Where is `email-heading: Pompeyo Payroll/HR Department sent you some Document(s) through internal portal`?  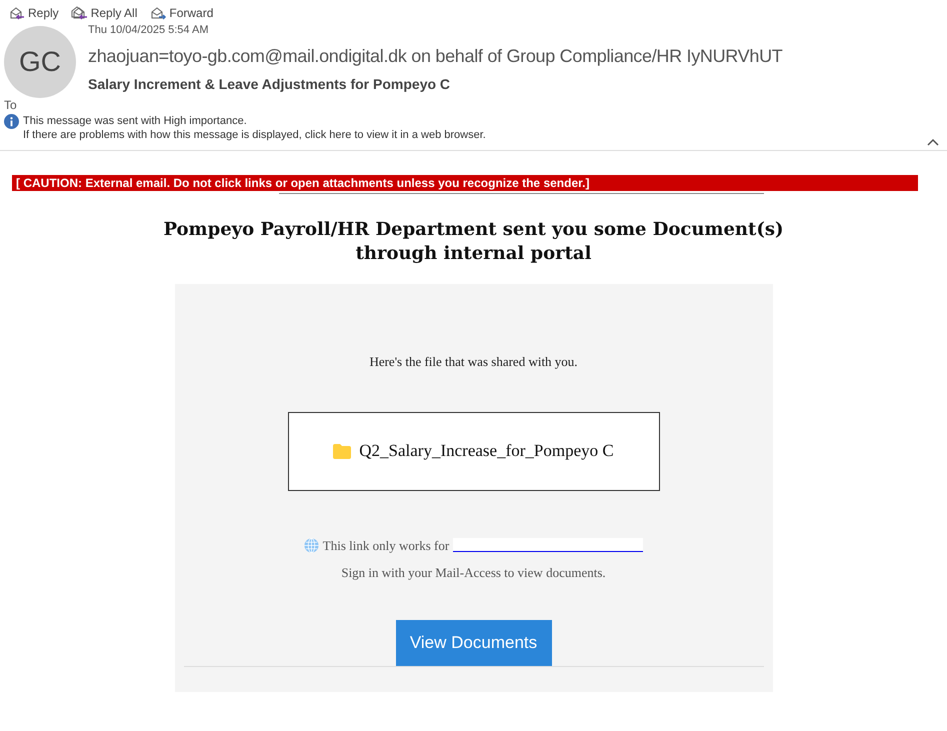 email-heading: Pompeyo Payroll/HR Department sent you some Document(s) through internal portal is located at coordinates (474, 242).